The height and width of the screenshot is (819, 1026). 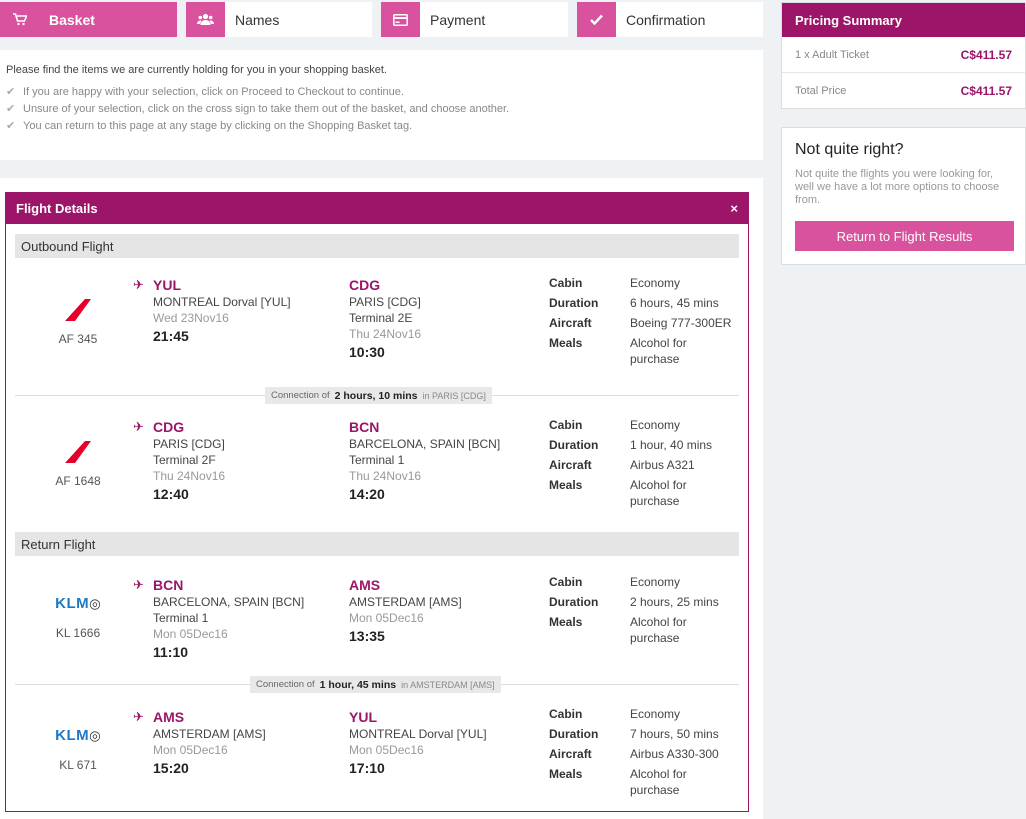 I want to click on outbound-title: Outbound Flight, so click(x=377, y=246).